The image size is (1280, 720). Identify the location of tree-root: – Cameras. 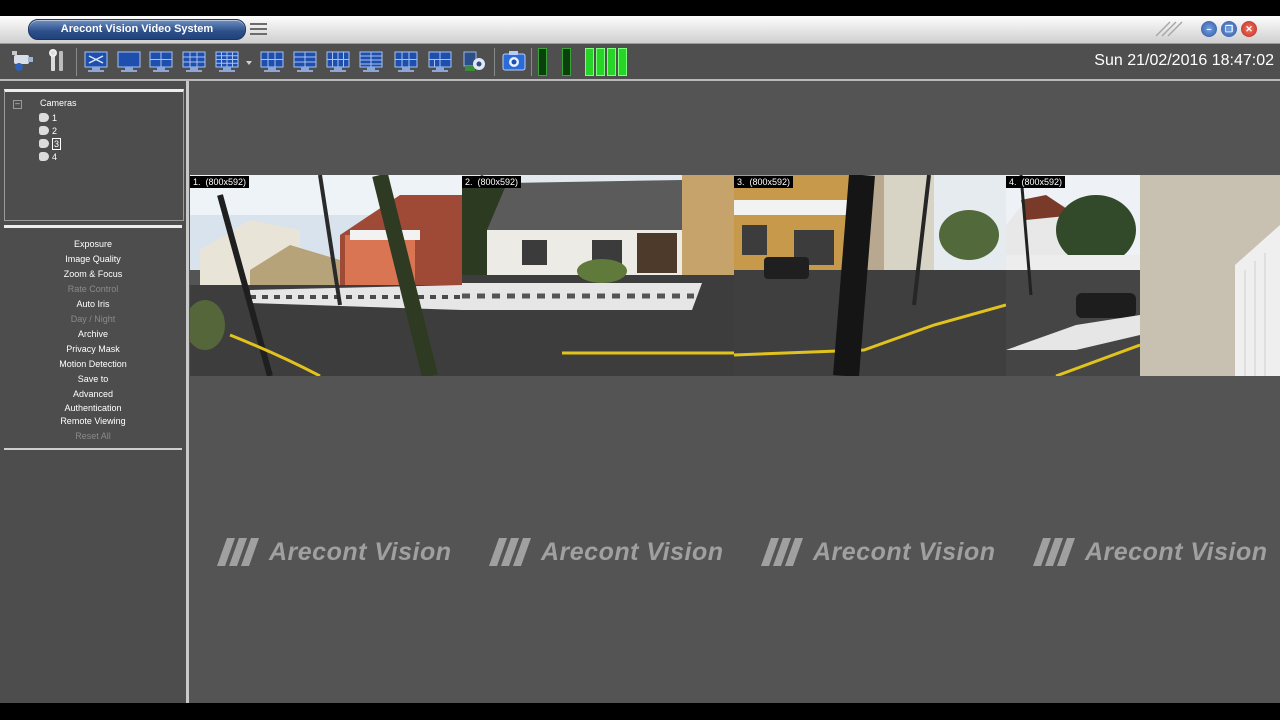
(45, 103).